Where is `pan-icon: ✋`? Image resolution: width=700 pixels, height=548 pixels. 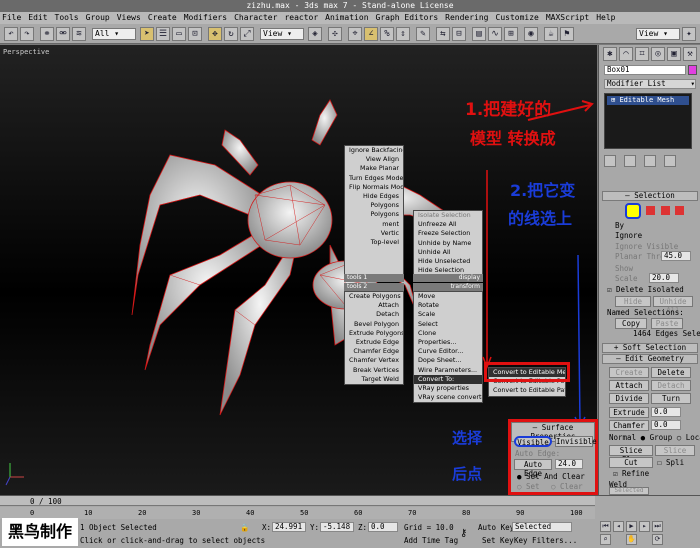
pan-icon: ✋ is located at coordinates (631, 539).